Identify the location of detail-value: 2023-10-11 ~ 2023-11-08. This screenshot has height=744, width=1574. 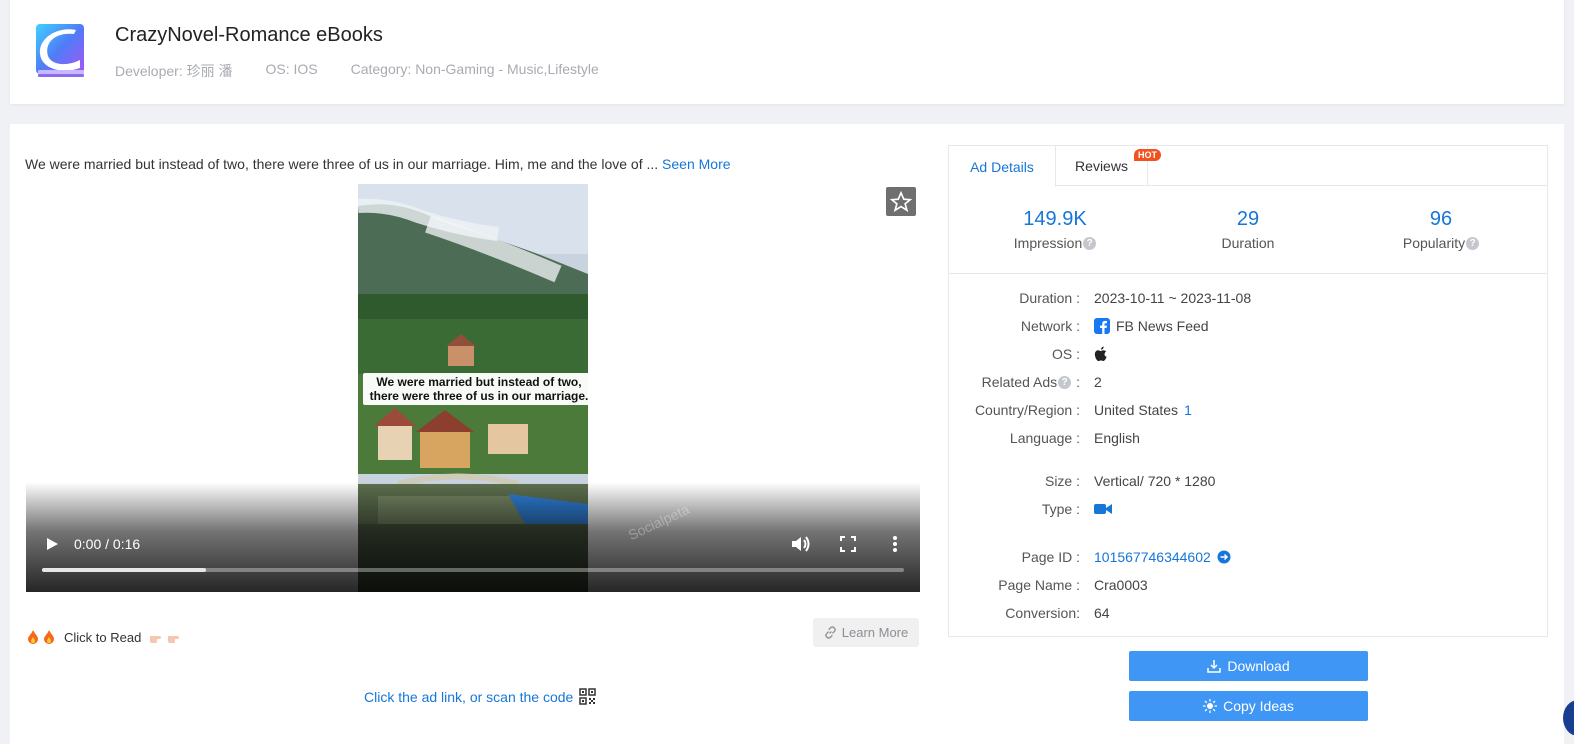
(1173, 298).